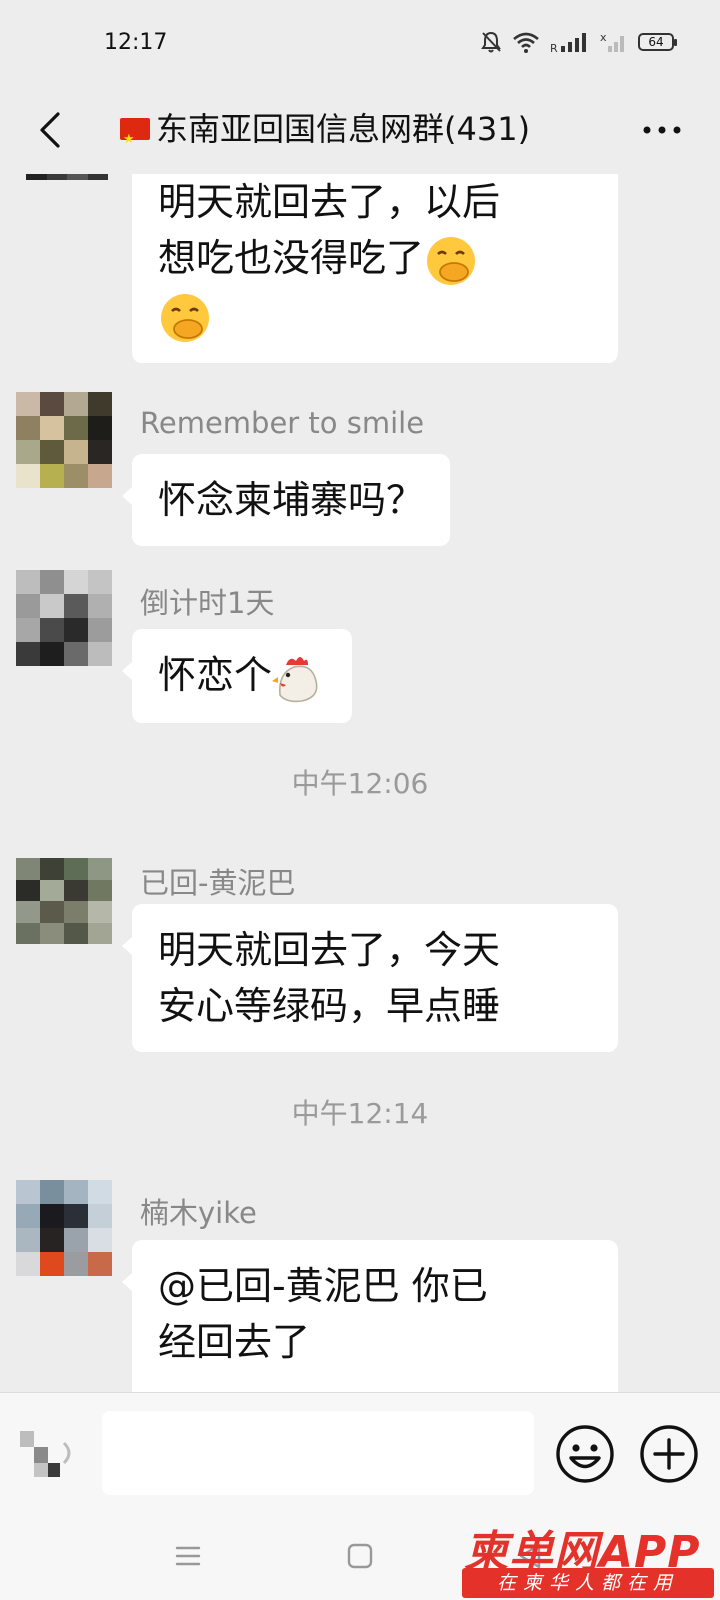 This screenshot has height=1600, width=720. I want to click on sender-name: Remember to smile, so click(282, 423).